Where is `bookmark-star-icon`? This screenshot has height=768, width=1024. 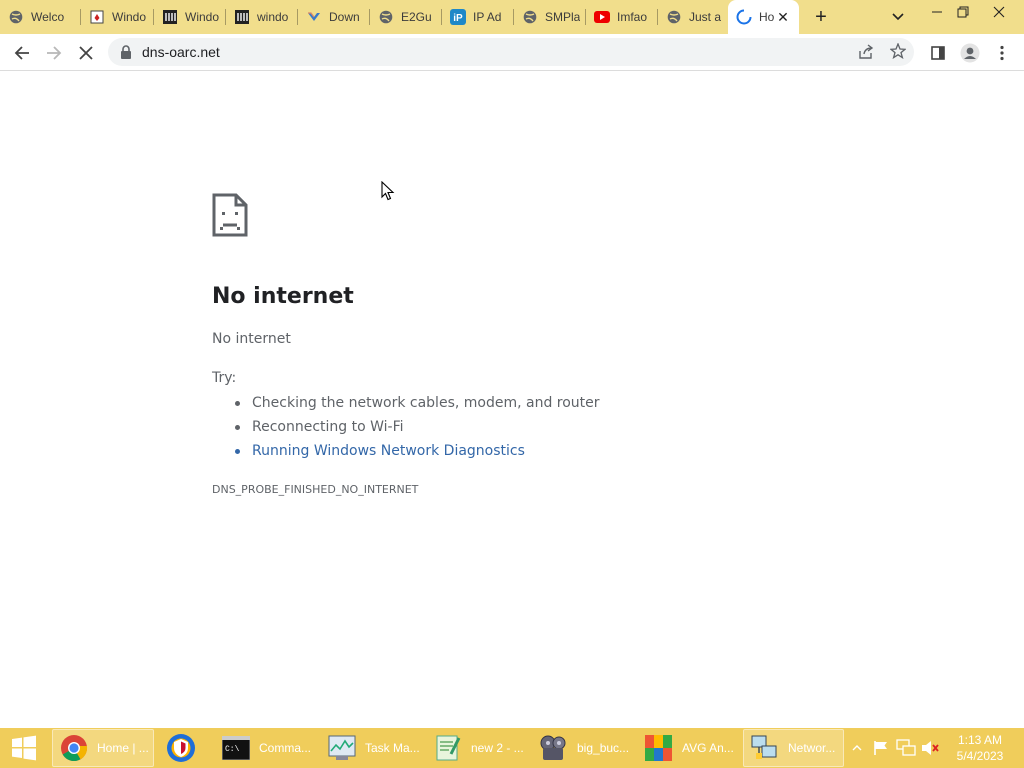 bookmark-star-icon is located at coordinates (898, 51).